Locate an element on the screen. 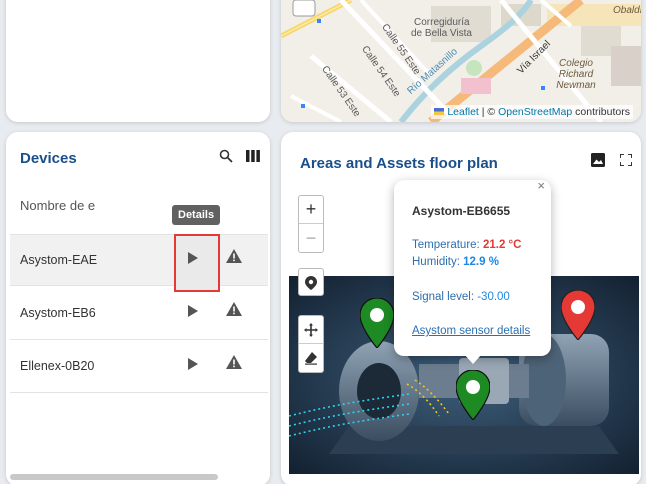 Image resolution: width=646 pixels, height=484 pixels. map-label-corregiduria: Corregiduría is located at coordinates (442, 22).